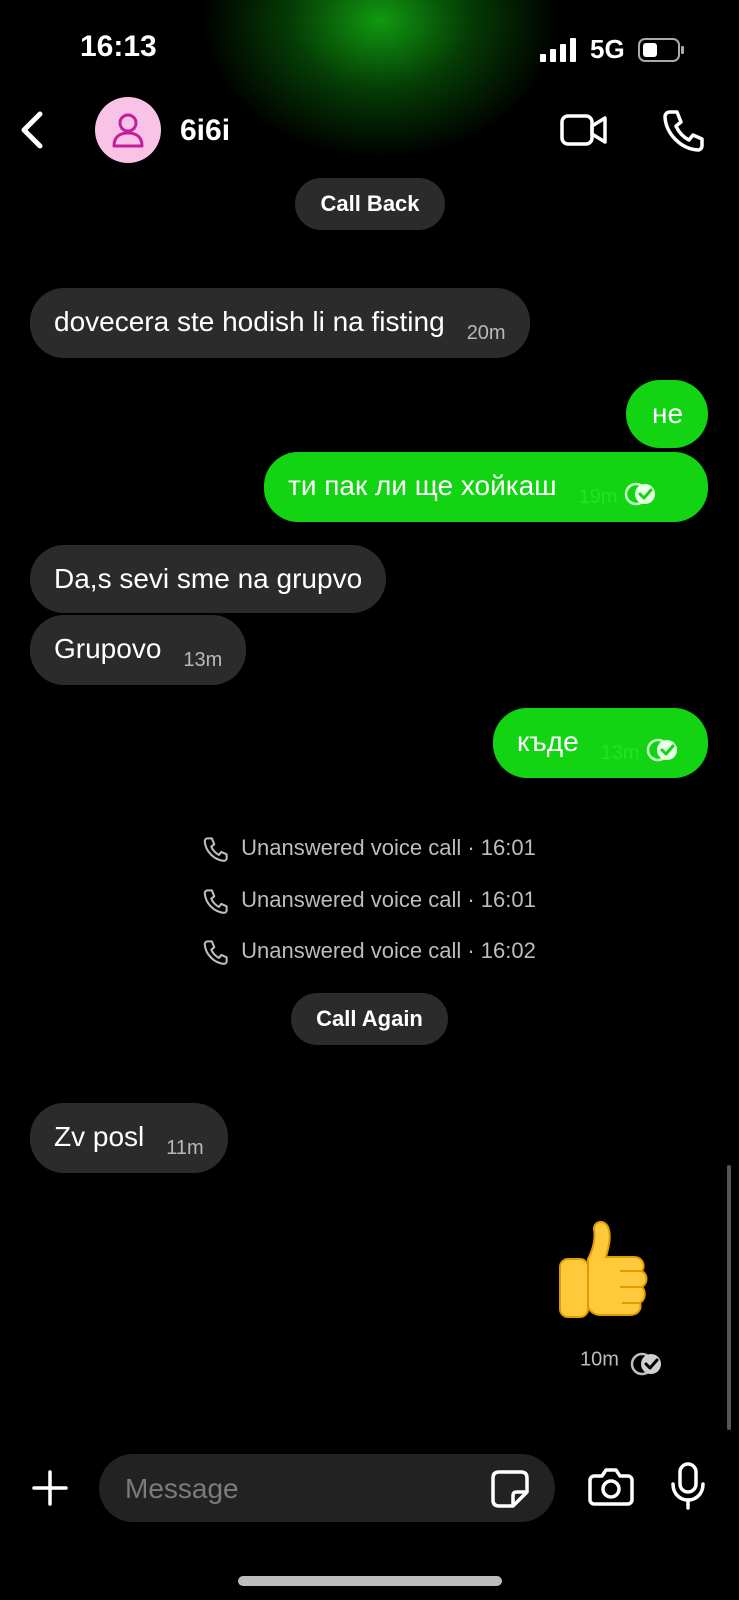  What do you see at coordinates (558, 50) in the screenshot?
I see `signal-icon` at bounding box center [558, 50].